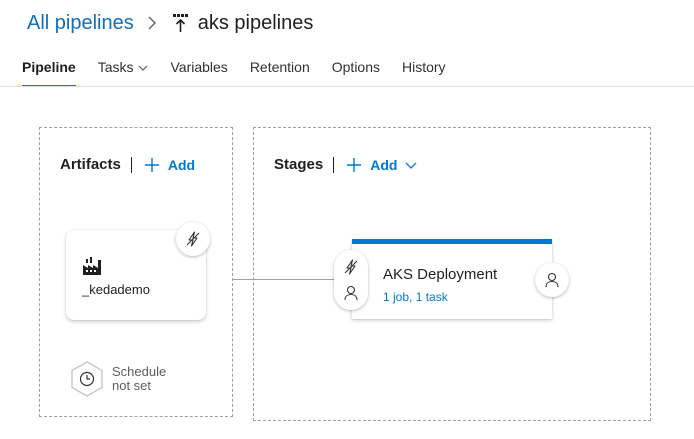 The height and width of the screenshot is (439, 694). What do you see at coordinates (139, 371) in the screenshot?
I see `schedule-line-1: Schedule` at bounding box center [139, 371].